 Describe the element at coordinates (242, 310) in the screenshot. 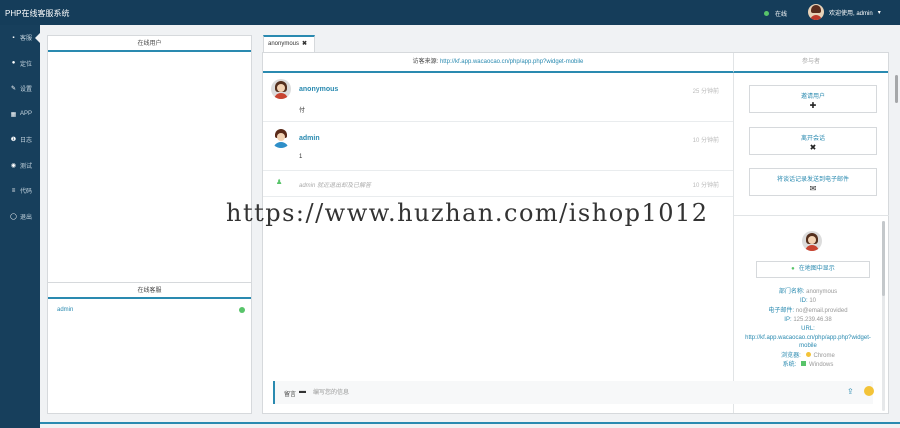

I see `check-icon` at that location.